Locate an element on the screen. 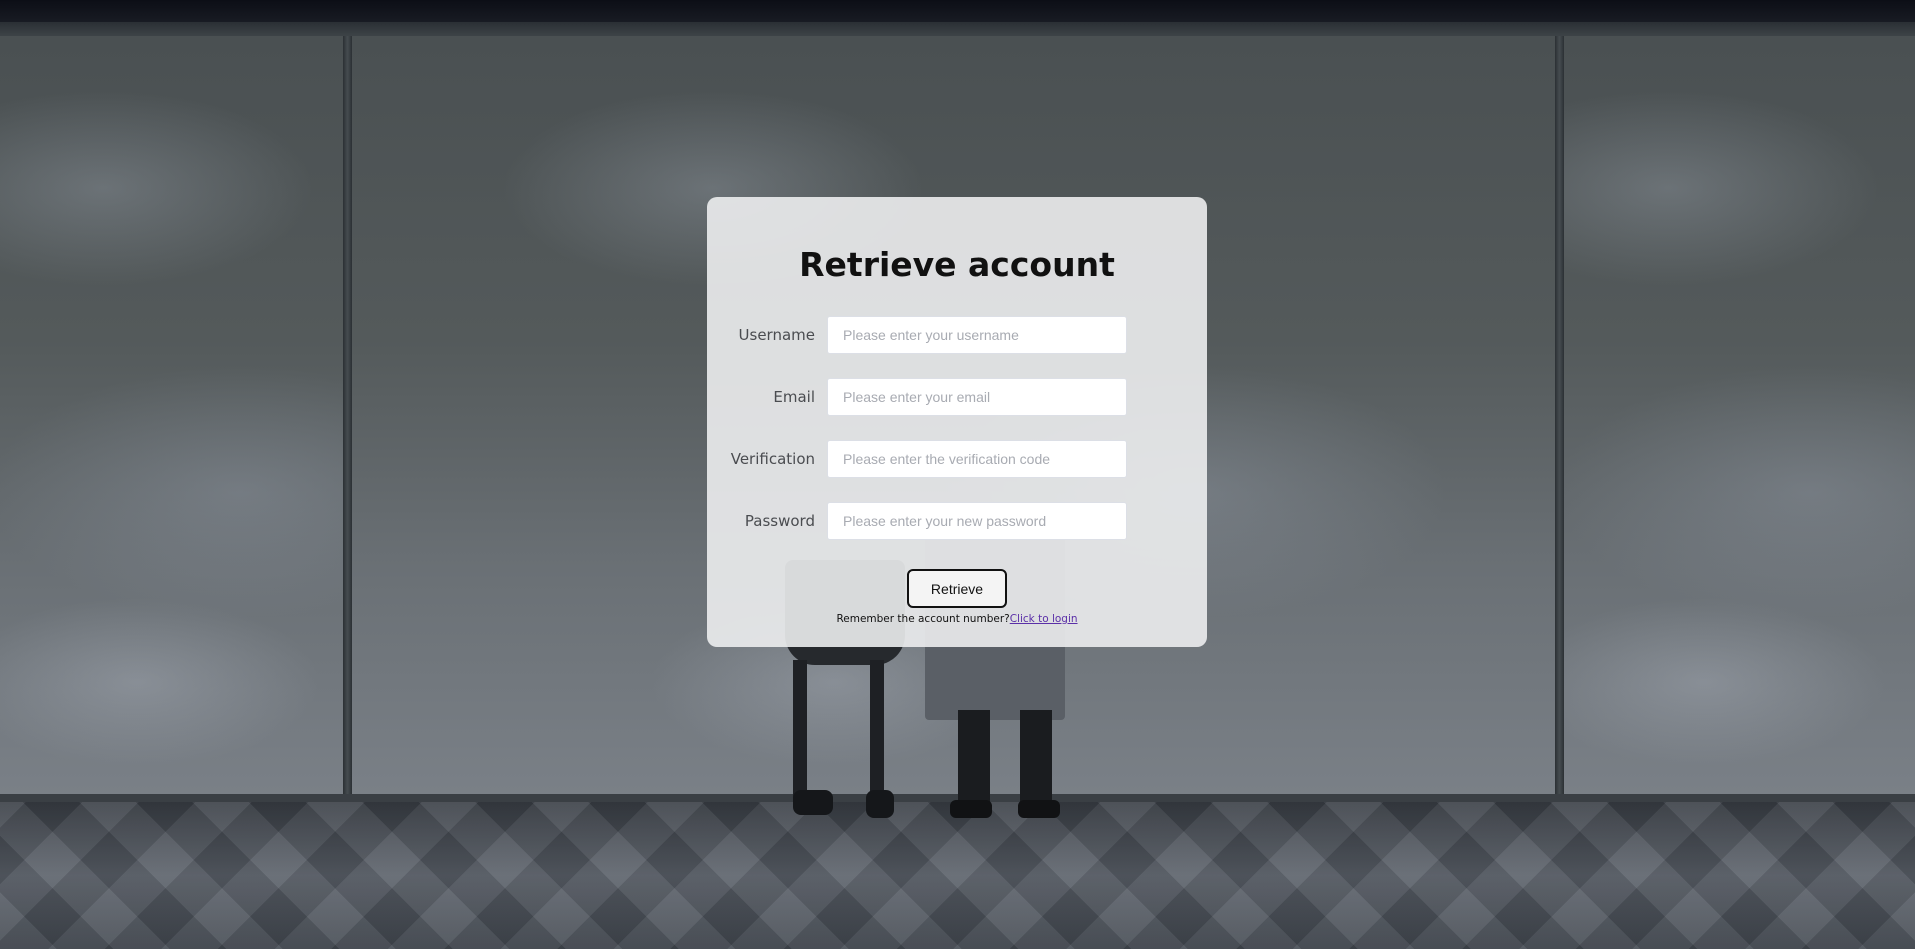 This screenshot has width=1915, height=949. email-input is located at coordinates (977, 397).